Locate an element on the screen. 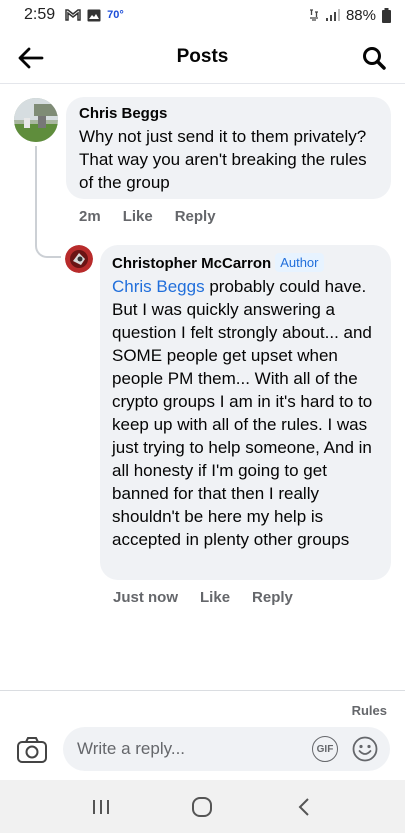 This screenshot has width=405, height=833. app-header: Posts is located at coordinates (202, 57).